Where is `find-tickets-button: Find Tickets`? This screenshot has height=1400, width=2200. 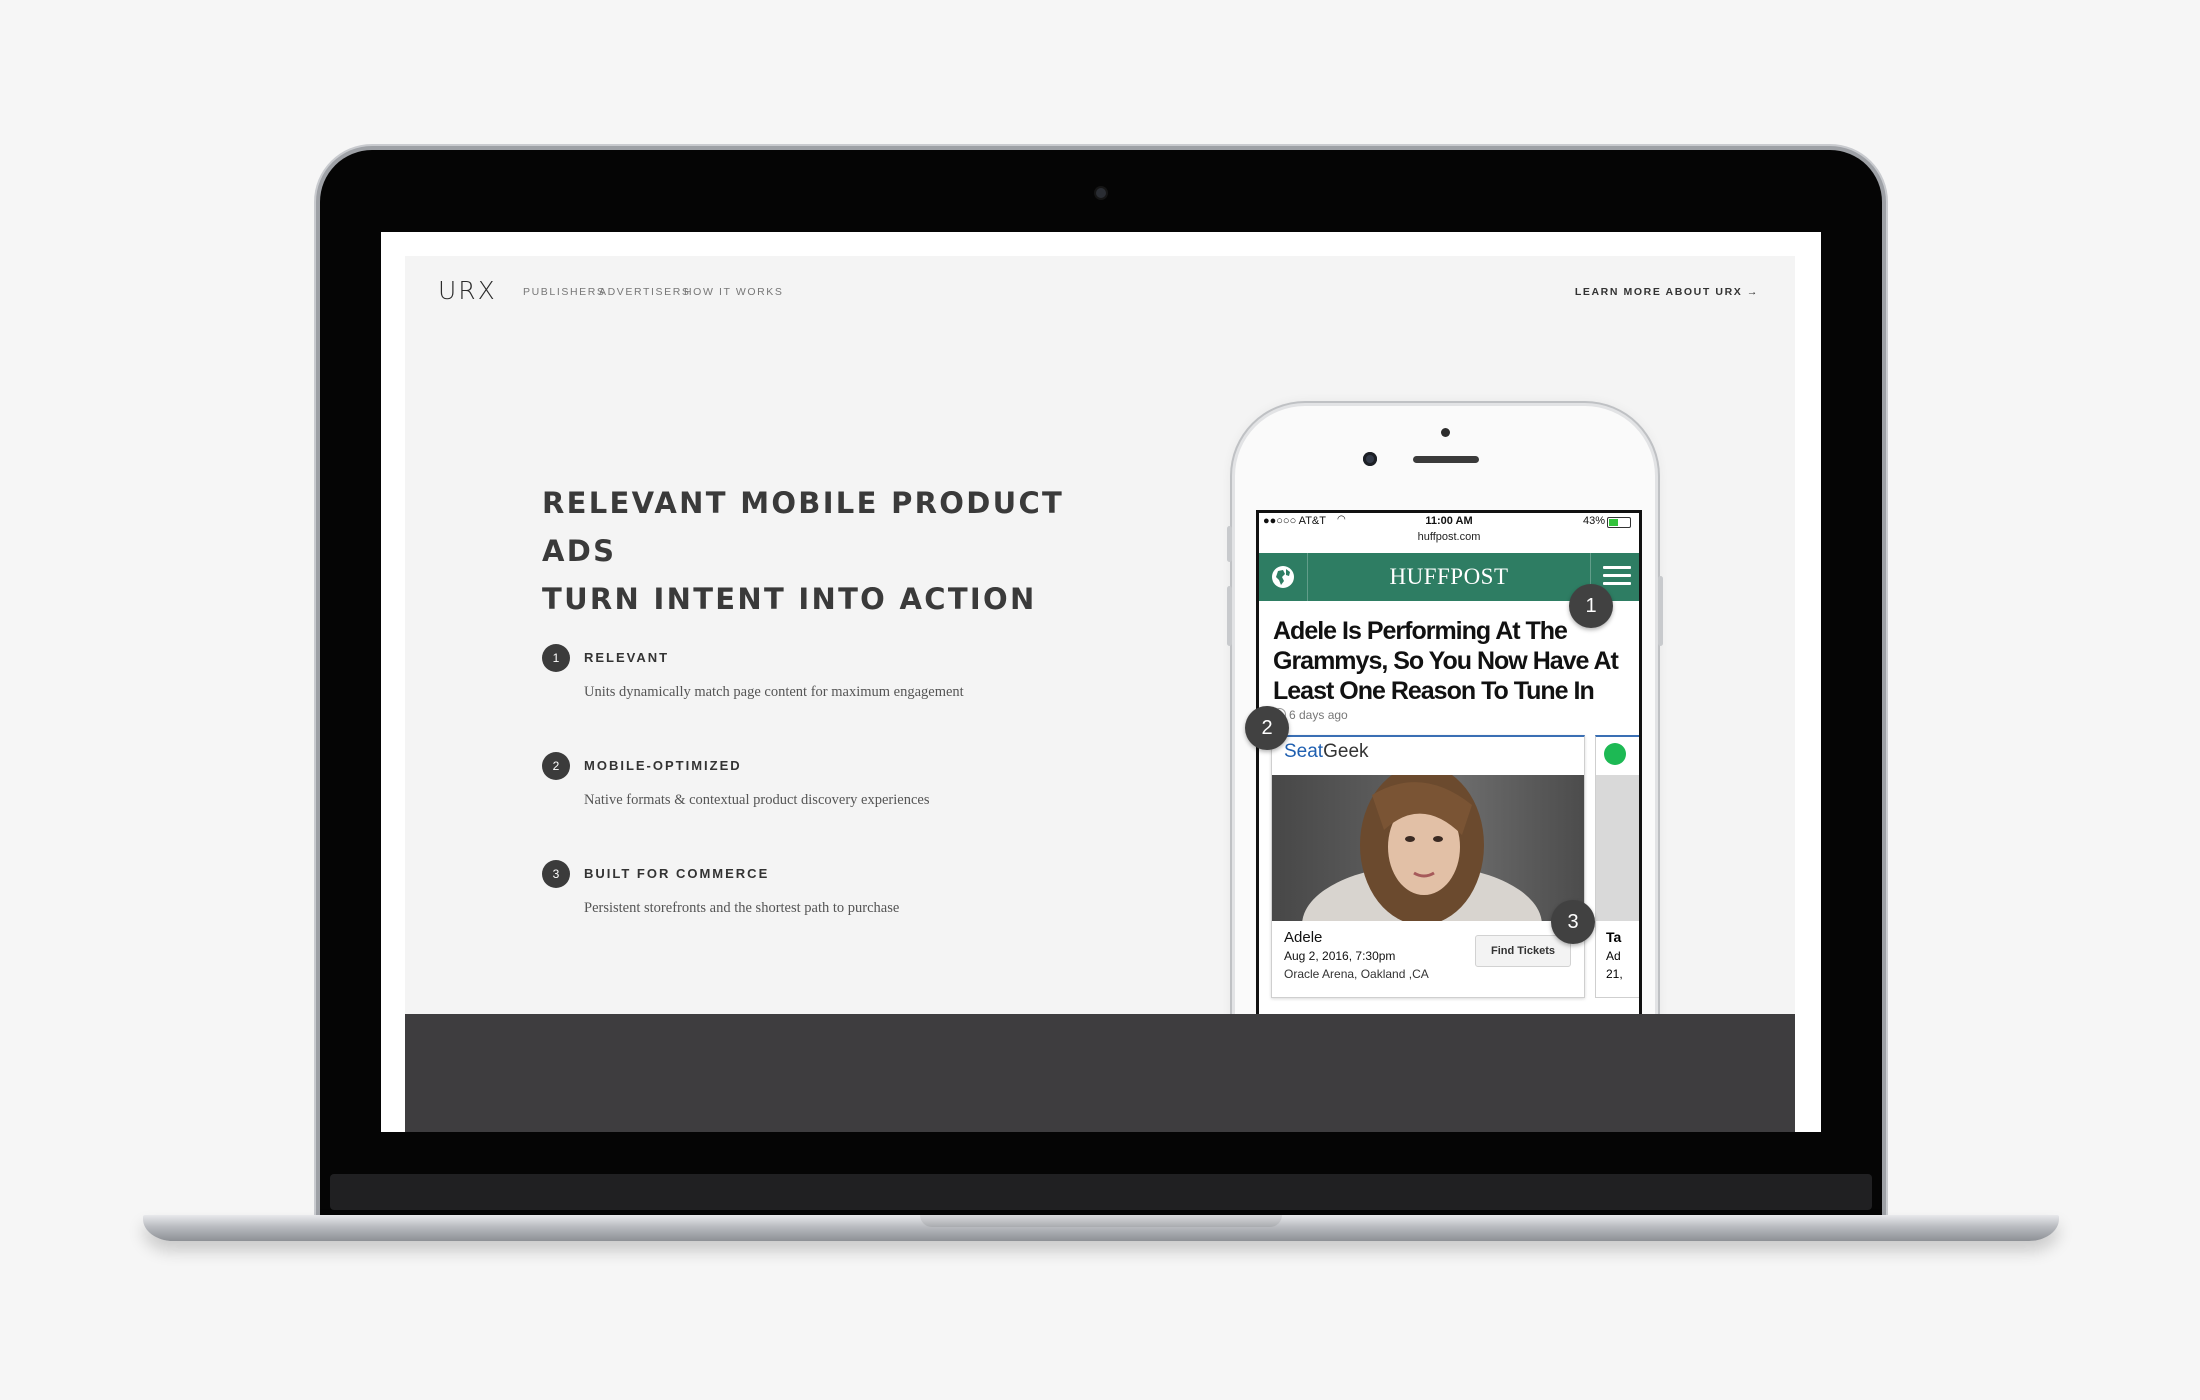 find-tickets-button: Find Tickets is located at coordinates (1523, 951).